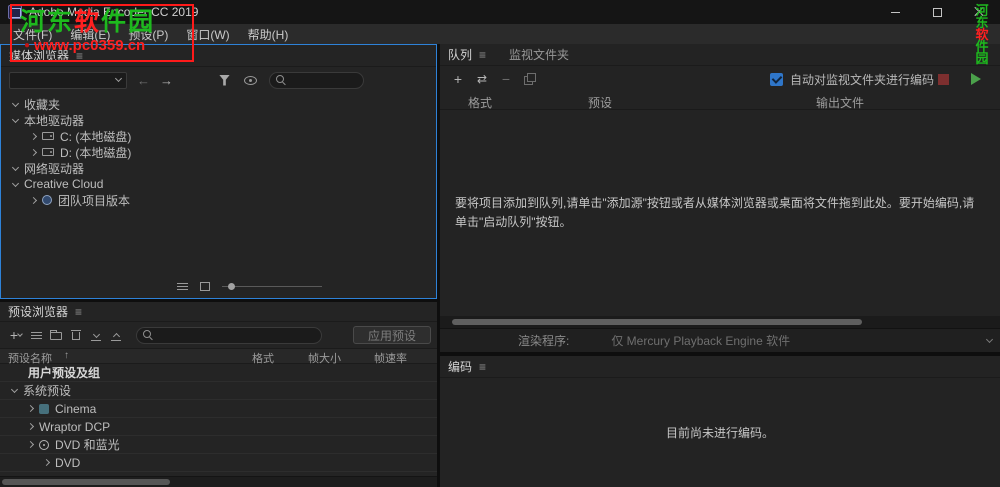  I want to click on add-source-button: +, so click(458, 79).